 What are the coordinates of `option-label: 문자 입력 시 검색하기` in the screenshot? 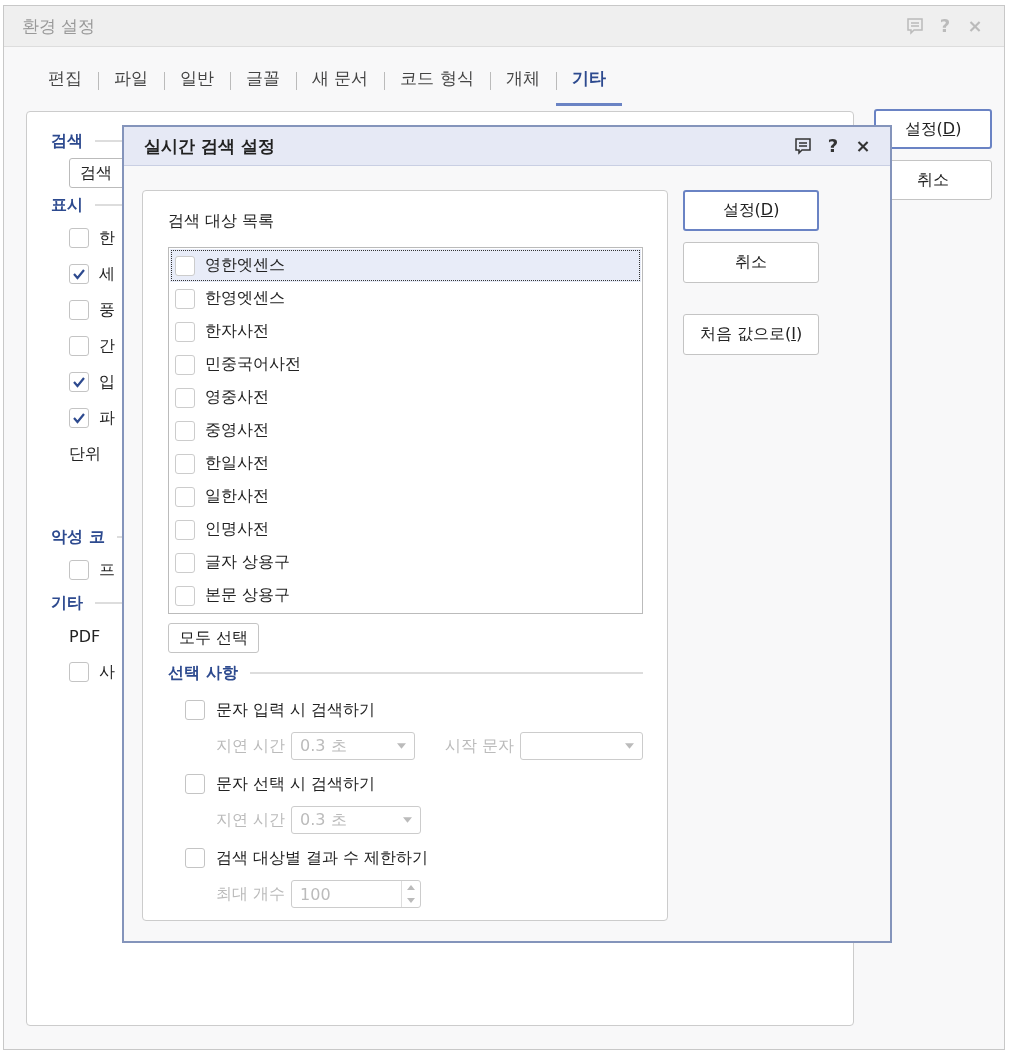 It's located at (296, 710).